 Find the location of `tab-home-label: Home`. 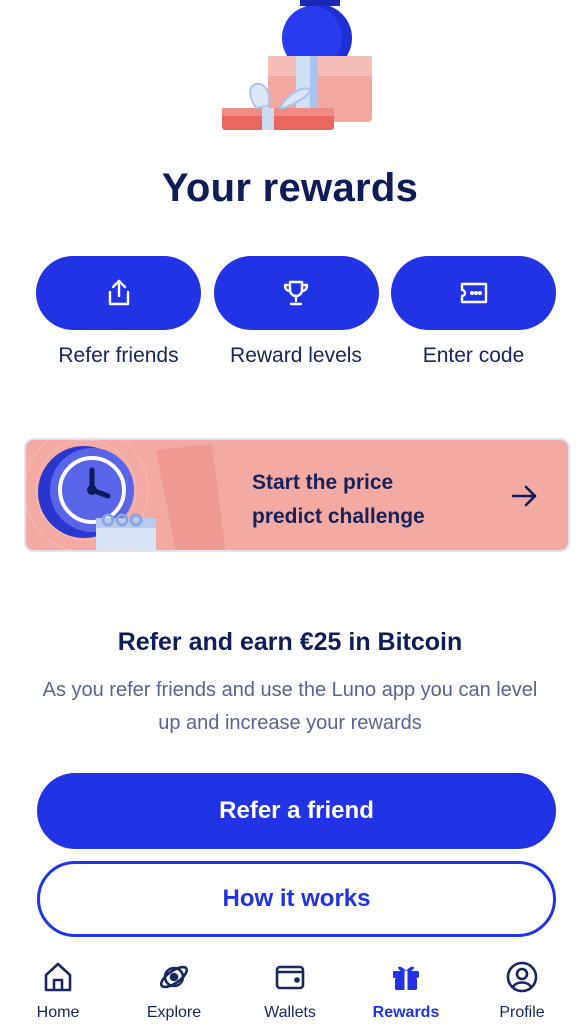

tab-home-label: Home is located at coordinates (58, 1012).